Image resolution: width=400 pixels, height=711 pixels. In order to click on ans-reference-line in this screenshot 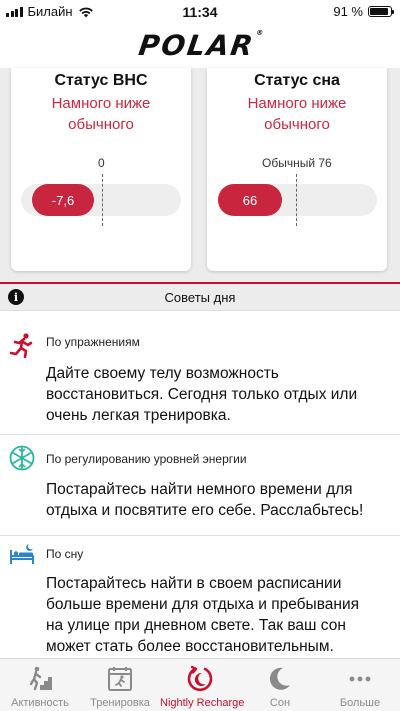, I will do `click(102, 200)`.